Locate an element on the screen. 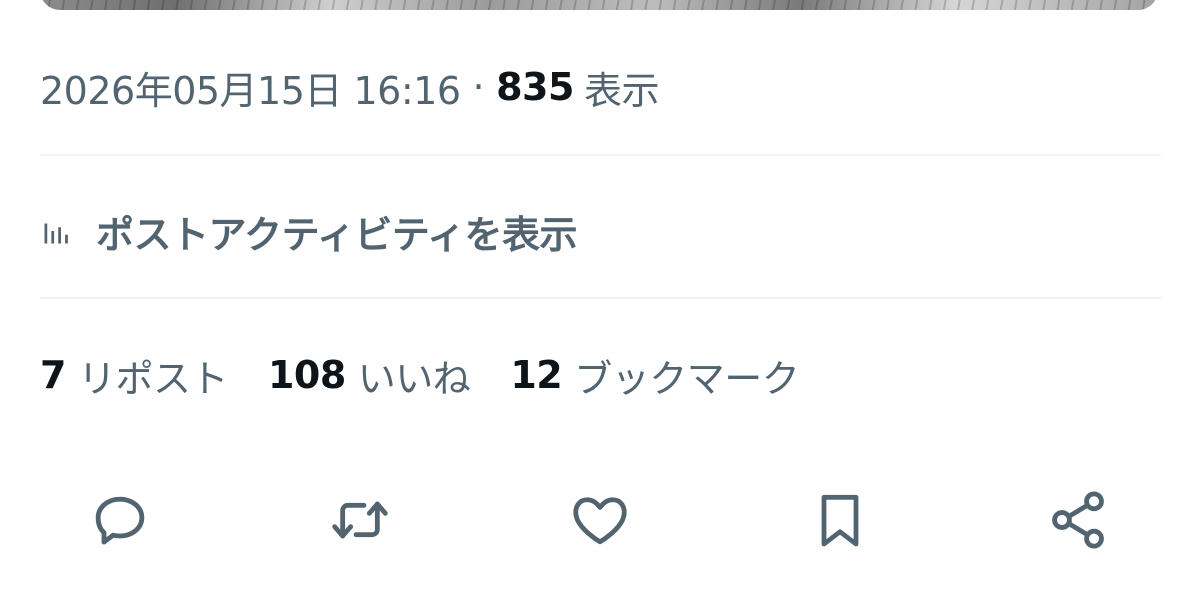  divider-top is located at coordinates (600, 155).